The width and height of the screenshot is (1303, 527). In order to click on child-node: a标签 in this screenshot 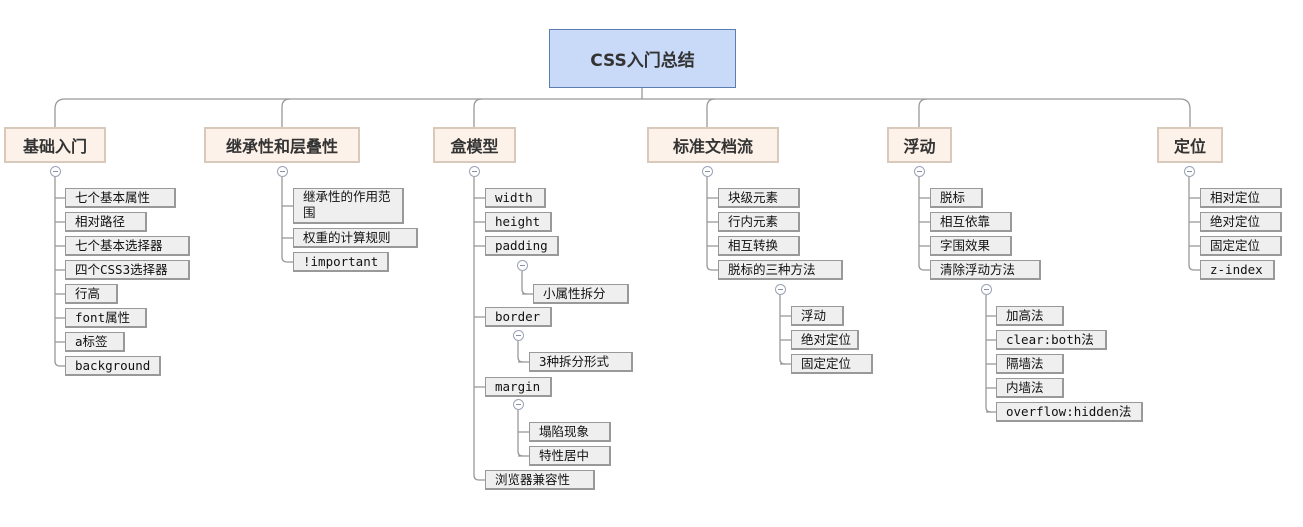, I will do `click(95, 342)`.